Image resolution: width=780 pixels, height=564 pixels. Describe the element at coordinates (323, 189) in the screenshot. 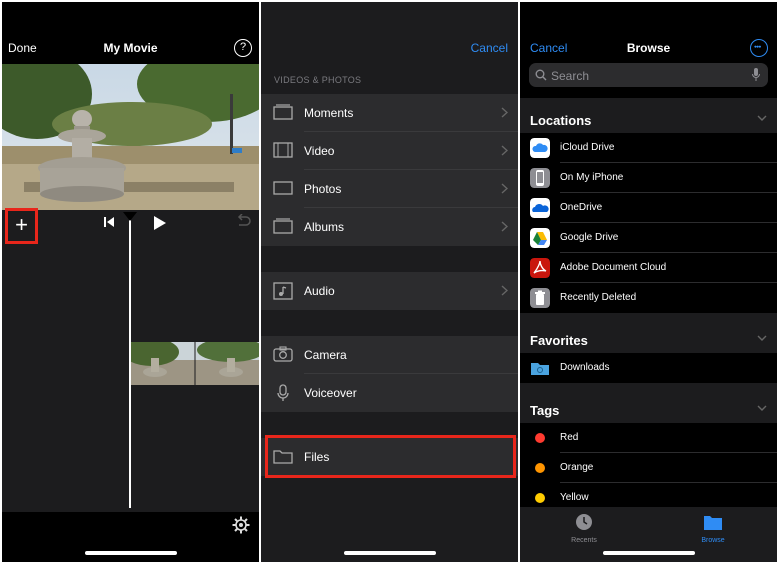

I see `menu-item-label: Photos` at that location.